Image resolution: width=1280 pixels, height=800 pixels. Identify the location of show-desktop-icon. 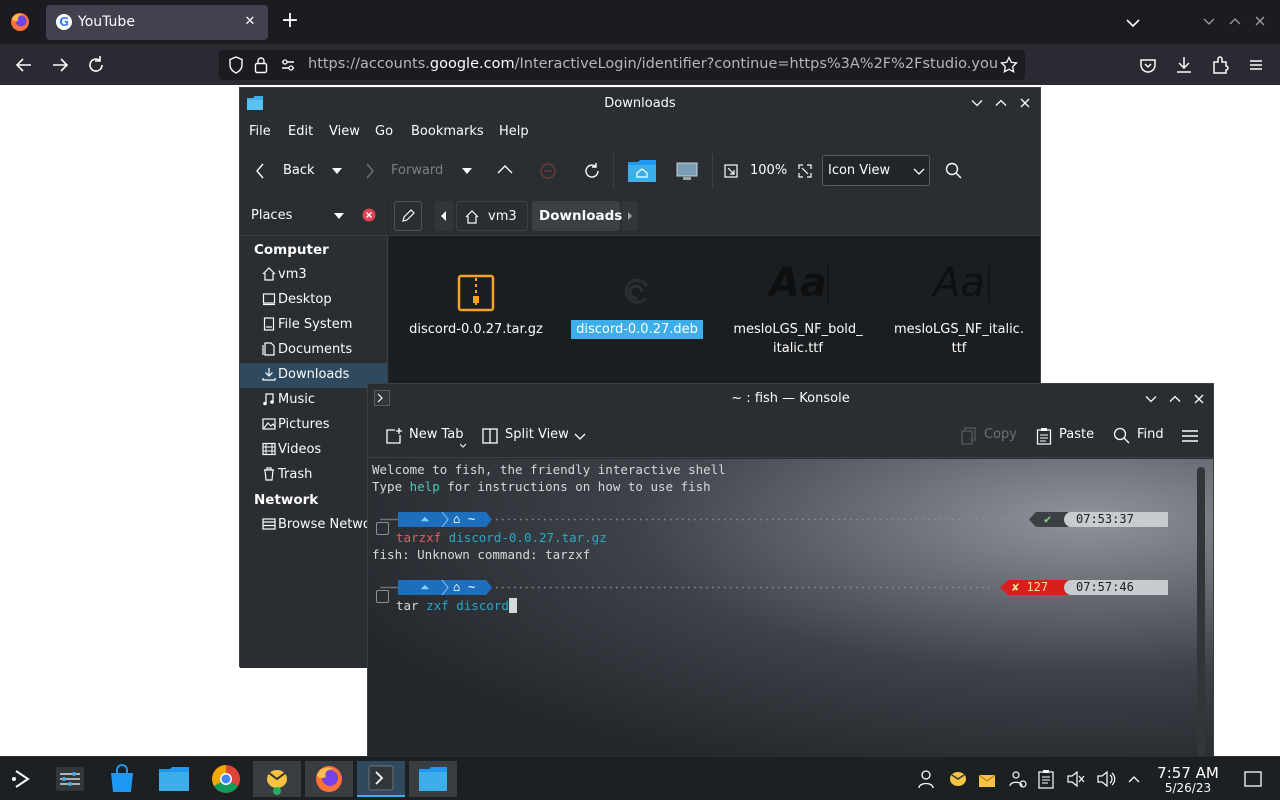
(1253, 779).